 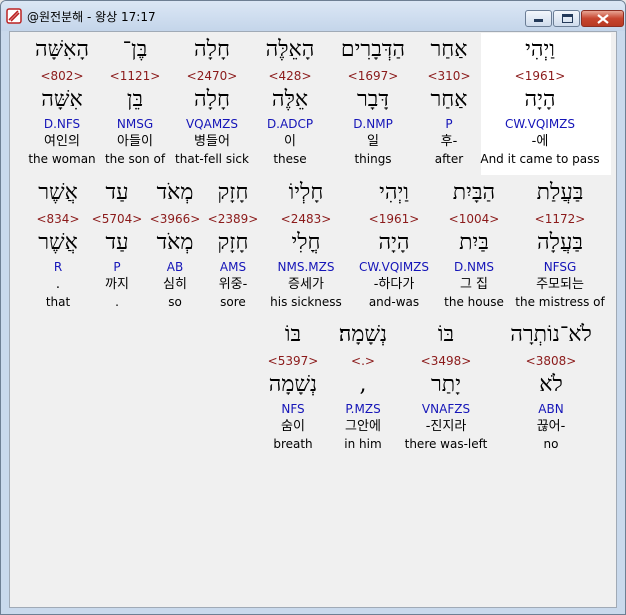 I want to click on lexical-form: לֹא, so click(x=551, y=384).